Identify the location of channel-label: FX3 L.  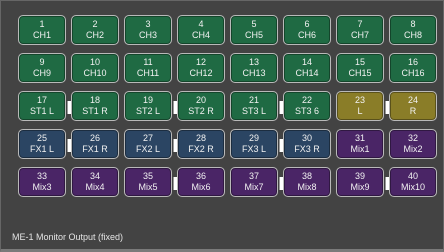
(253, 149).